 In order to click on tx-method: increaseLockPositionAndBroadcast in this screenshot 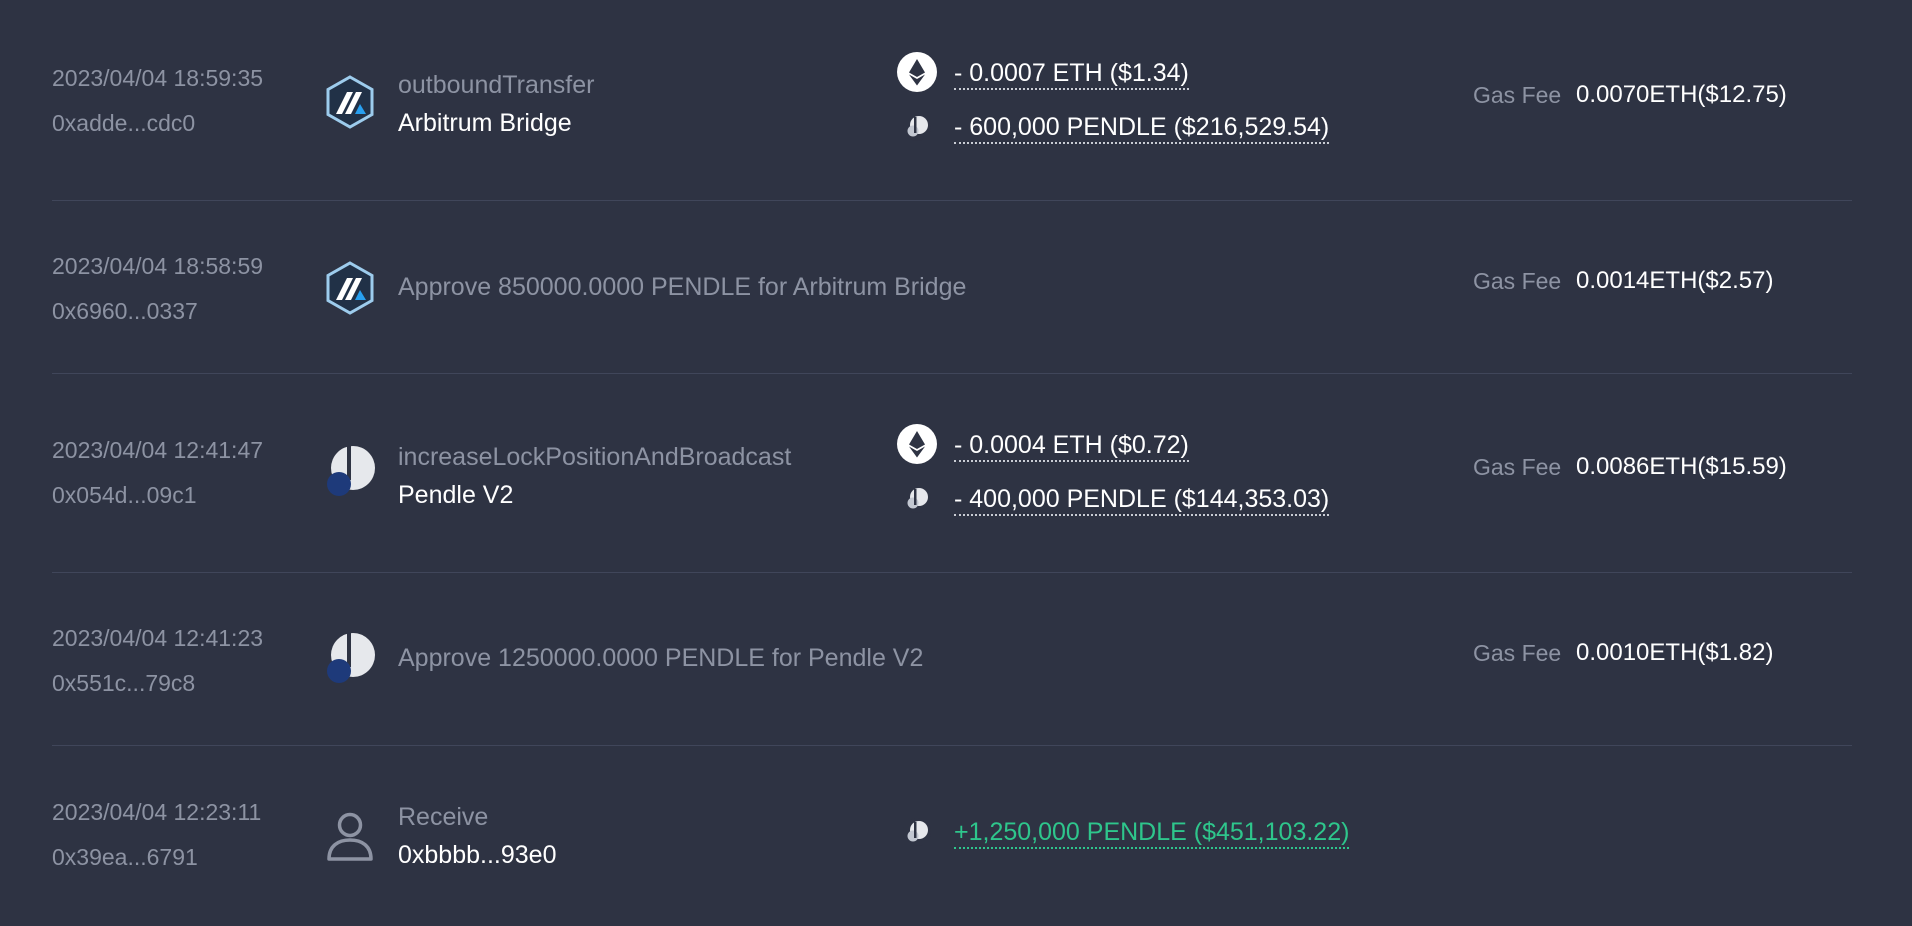, I will do `click(595, 457)`.